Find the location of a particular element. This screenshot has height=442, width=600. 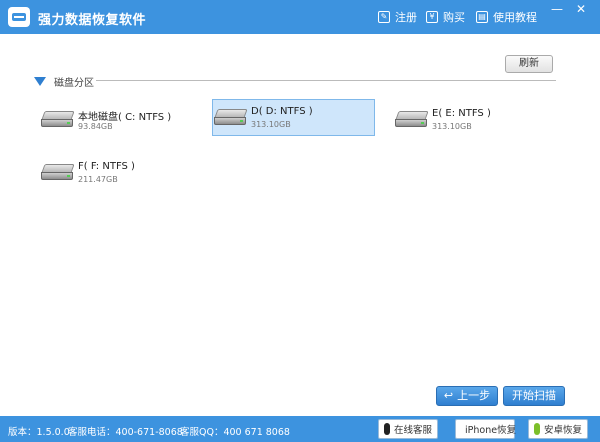

drive-size: 93.84GB is located at coordinates (95, 126).